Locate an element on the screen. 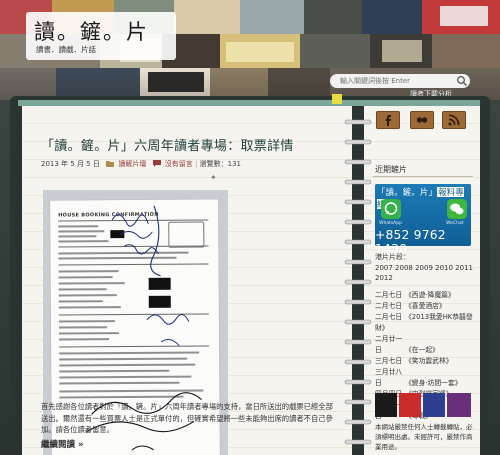 The height and width of the screenshot is (455, 500). flickr-button is located at coordinates (422, 120).